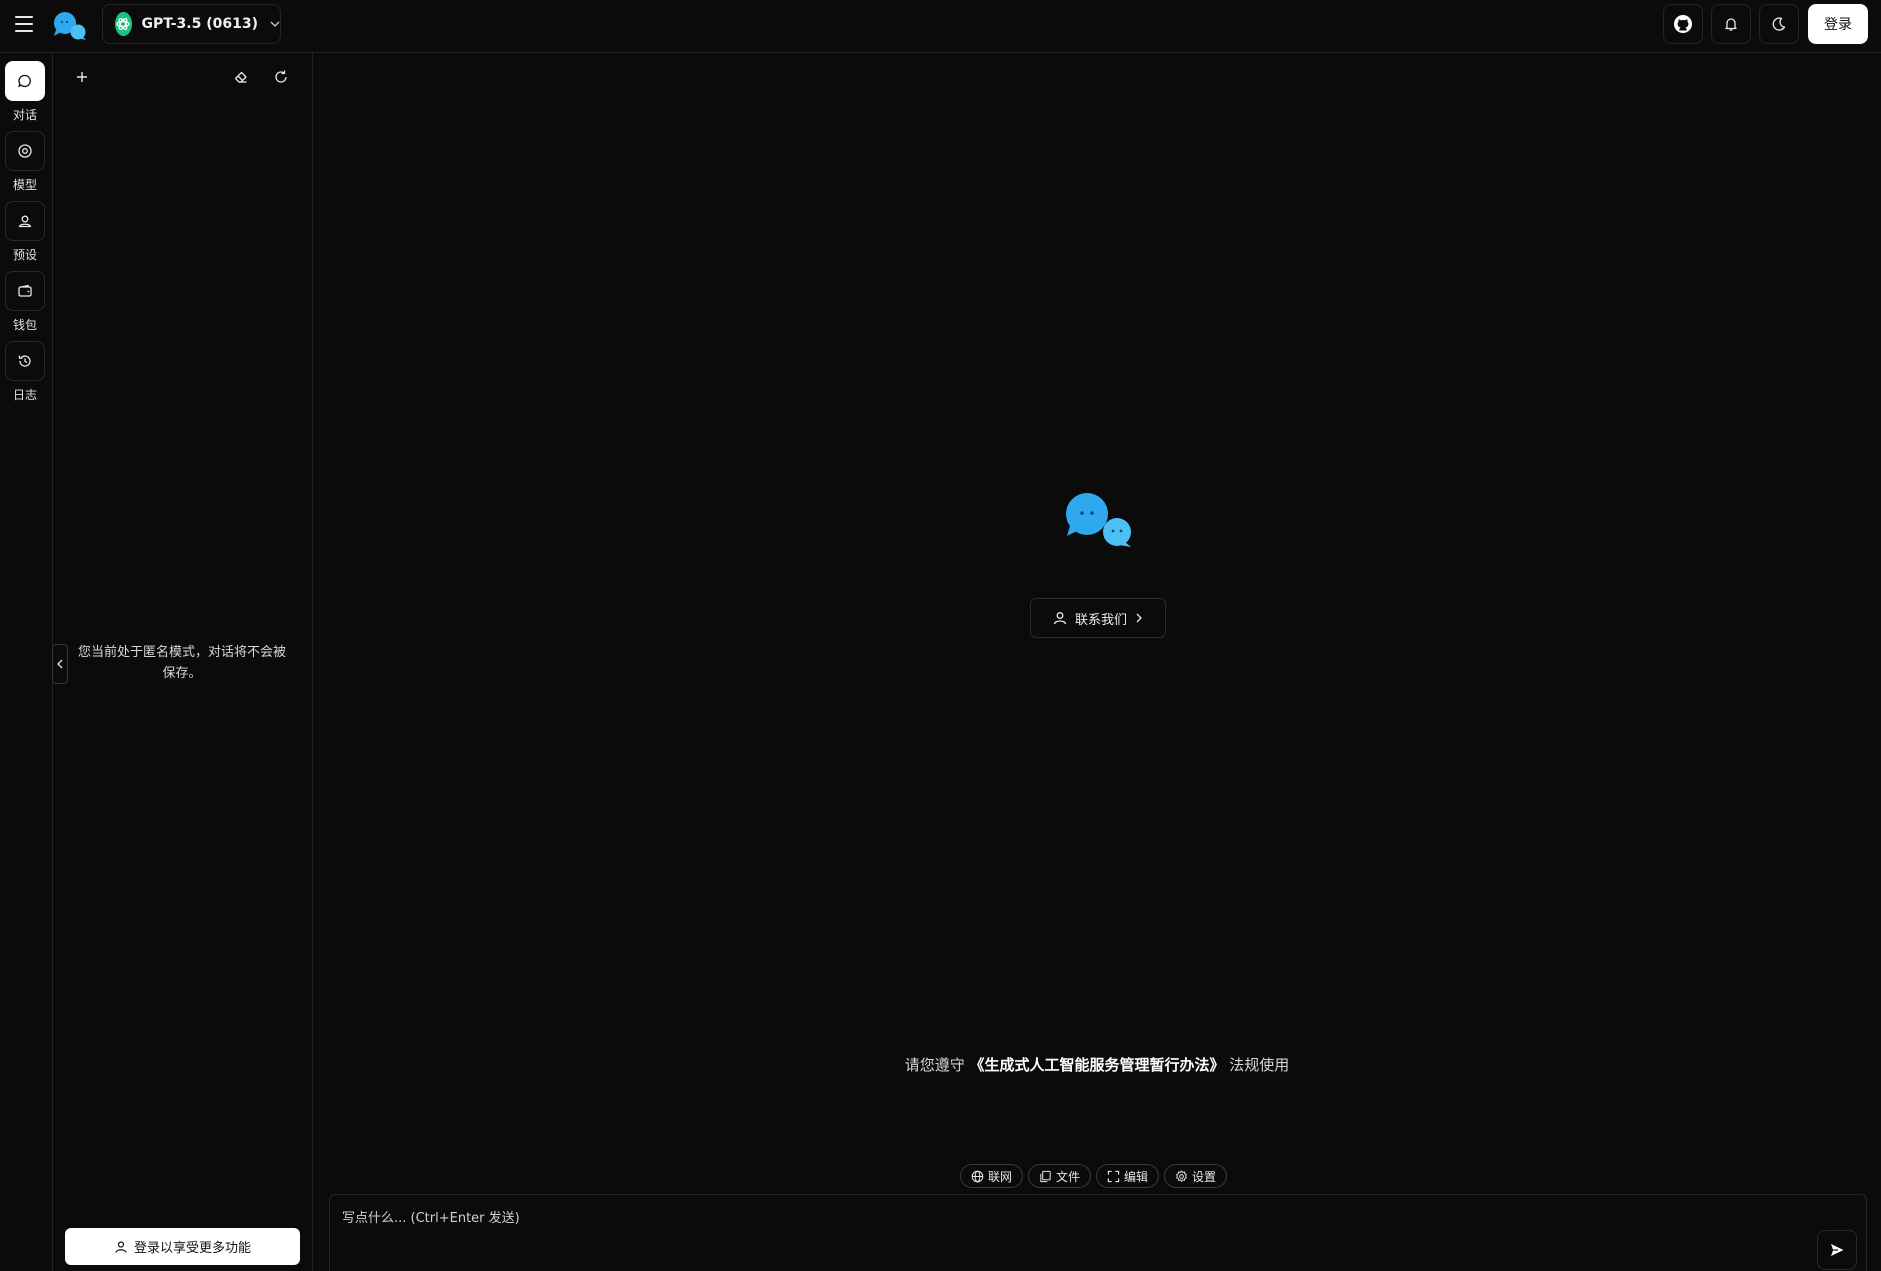  Describe the element at coordinates (940, 26) in the screenshot. I see `top-bar: GPT-3.5 (0613) 登录` at that location.